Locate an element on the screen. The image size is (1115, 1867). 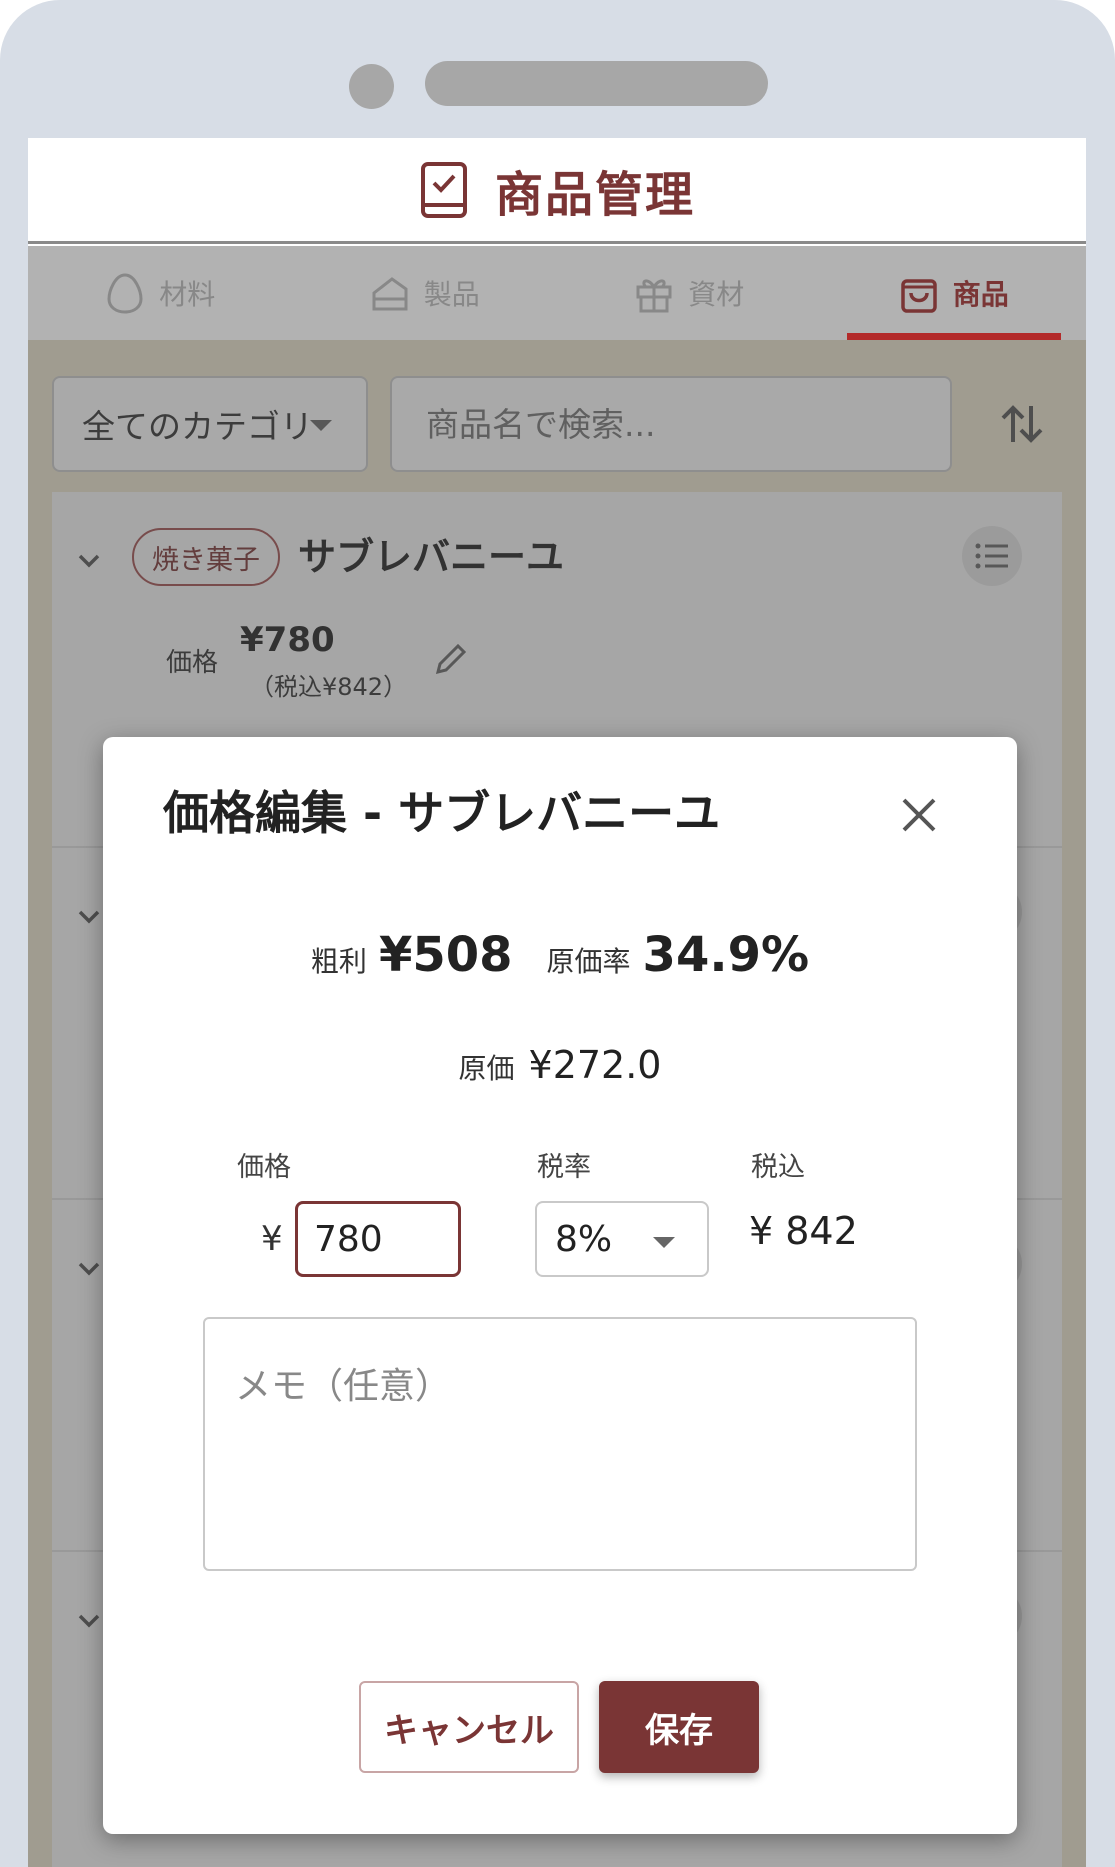
tab-products: 製品 is located at coordinates (425, 293).